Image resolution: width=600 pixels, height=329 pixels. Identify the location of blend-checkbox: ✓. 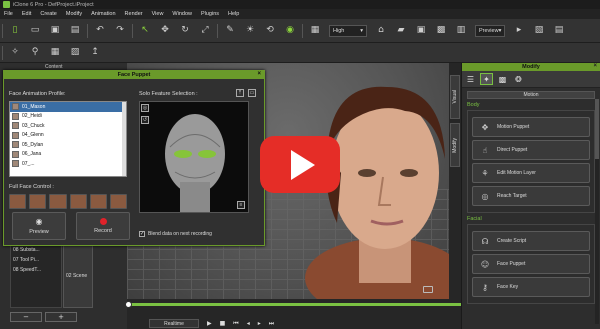
(142, 234).